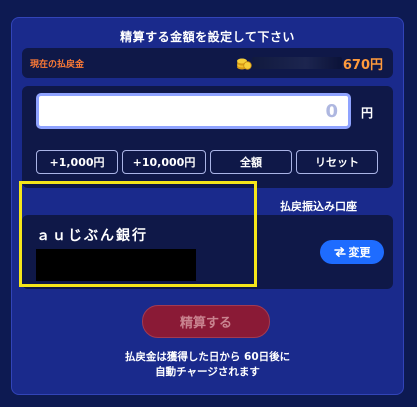 The image size is (417, 407). I want to click on refund-value: 670円, so click(362, 65).